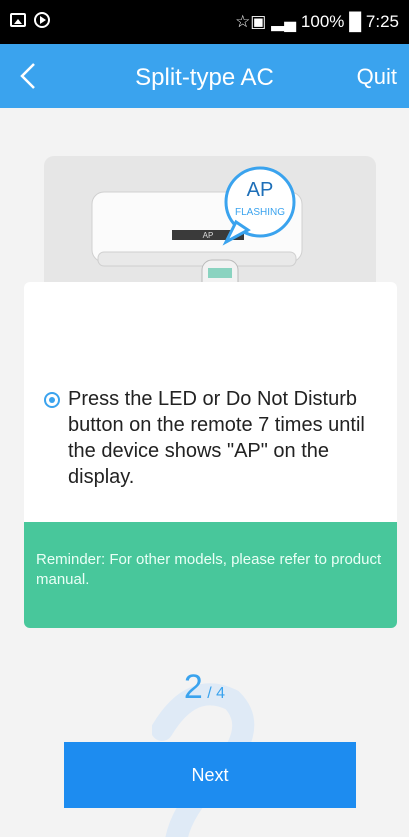  I want to click on status-right-text: ☆▣ ▂▄ 100% █ 7:25, so click(317, 21).